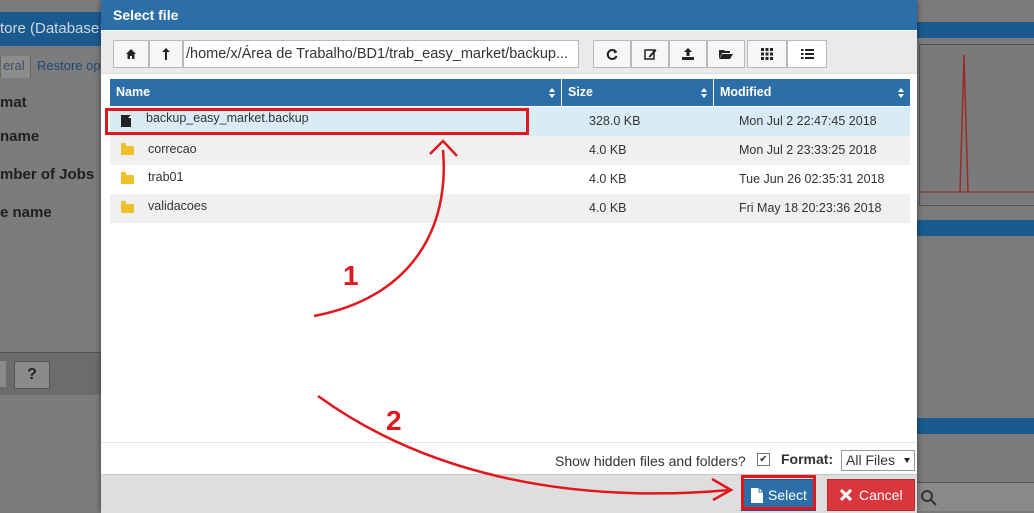  What do you see at coordinates (351, 275) in the screenshot?
I see `annotation-step-1: 1` at bounding box center [351, 275].